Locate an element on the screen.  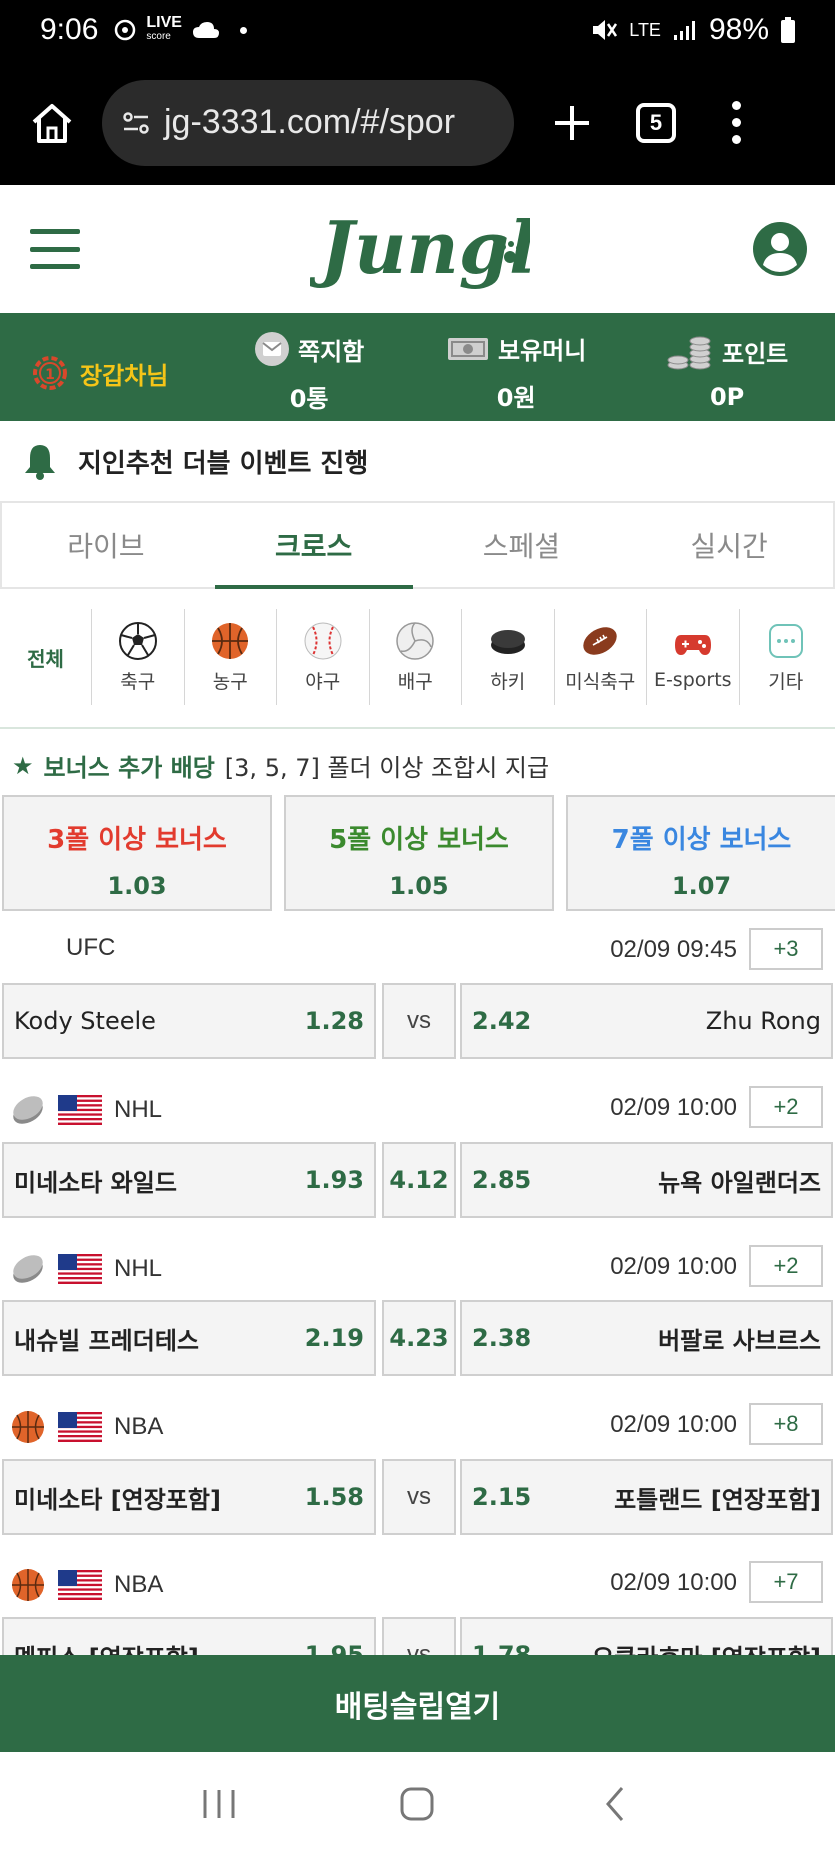
tab-cross: 크로스 is located at coordinates (314, 546).